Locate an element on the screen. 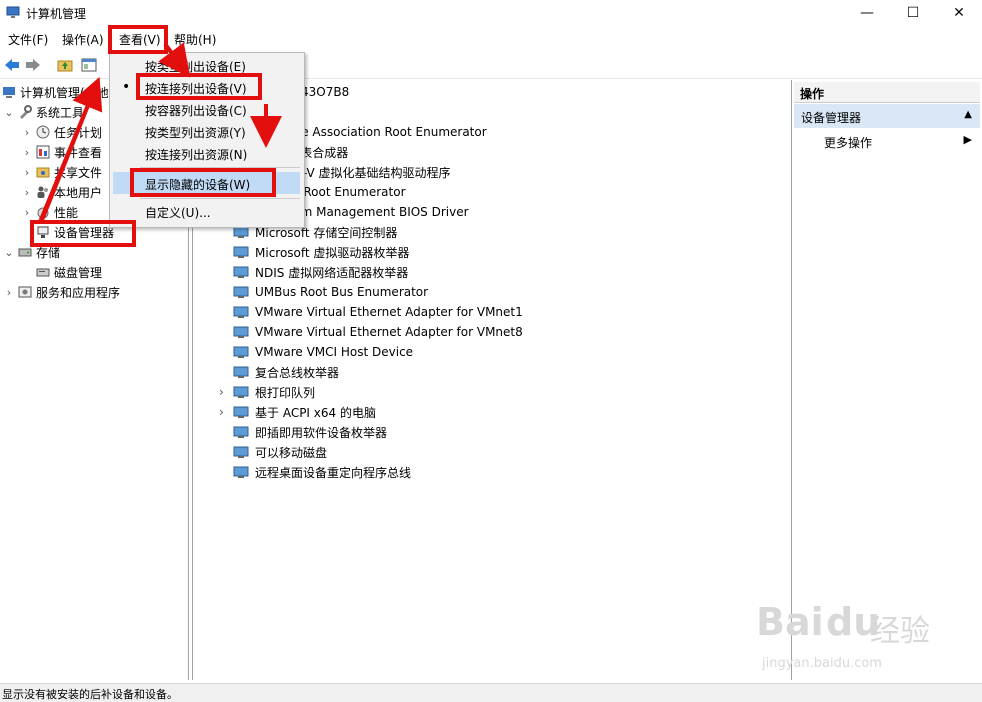 This screenshot has width=982, height=702. status-text: 显示没有被安装的后补设备和设备。 is located at coordinates (90, 694).